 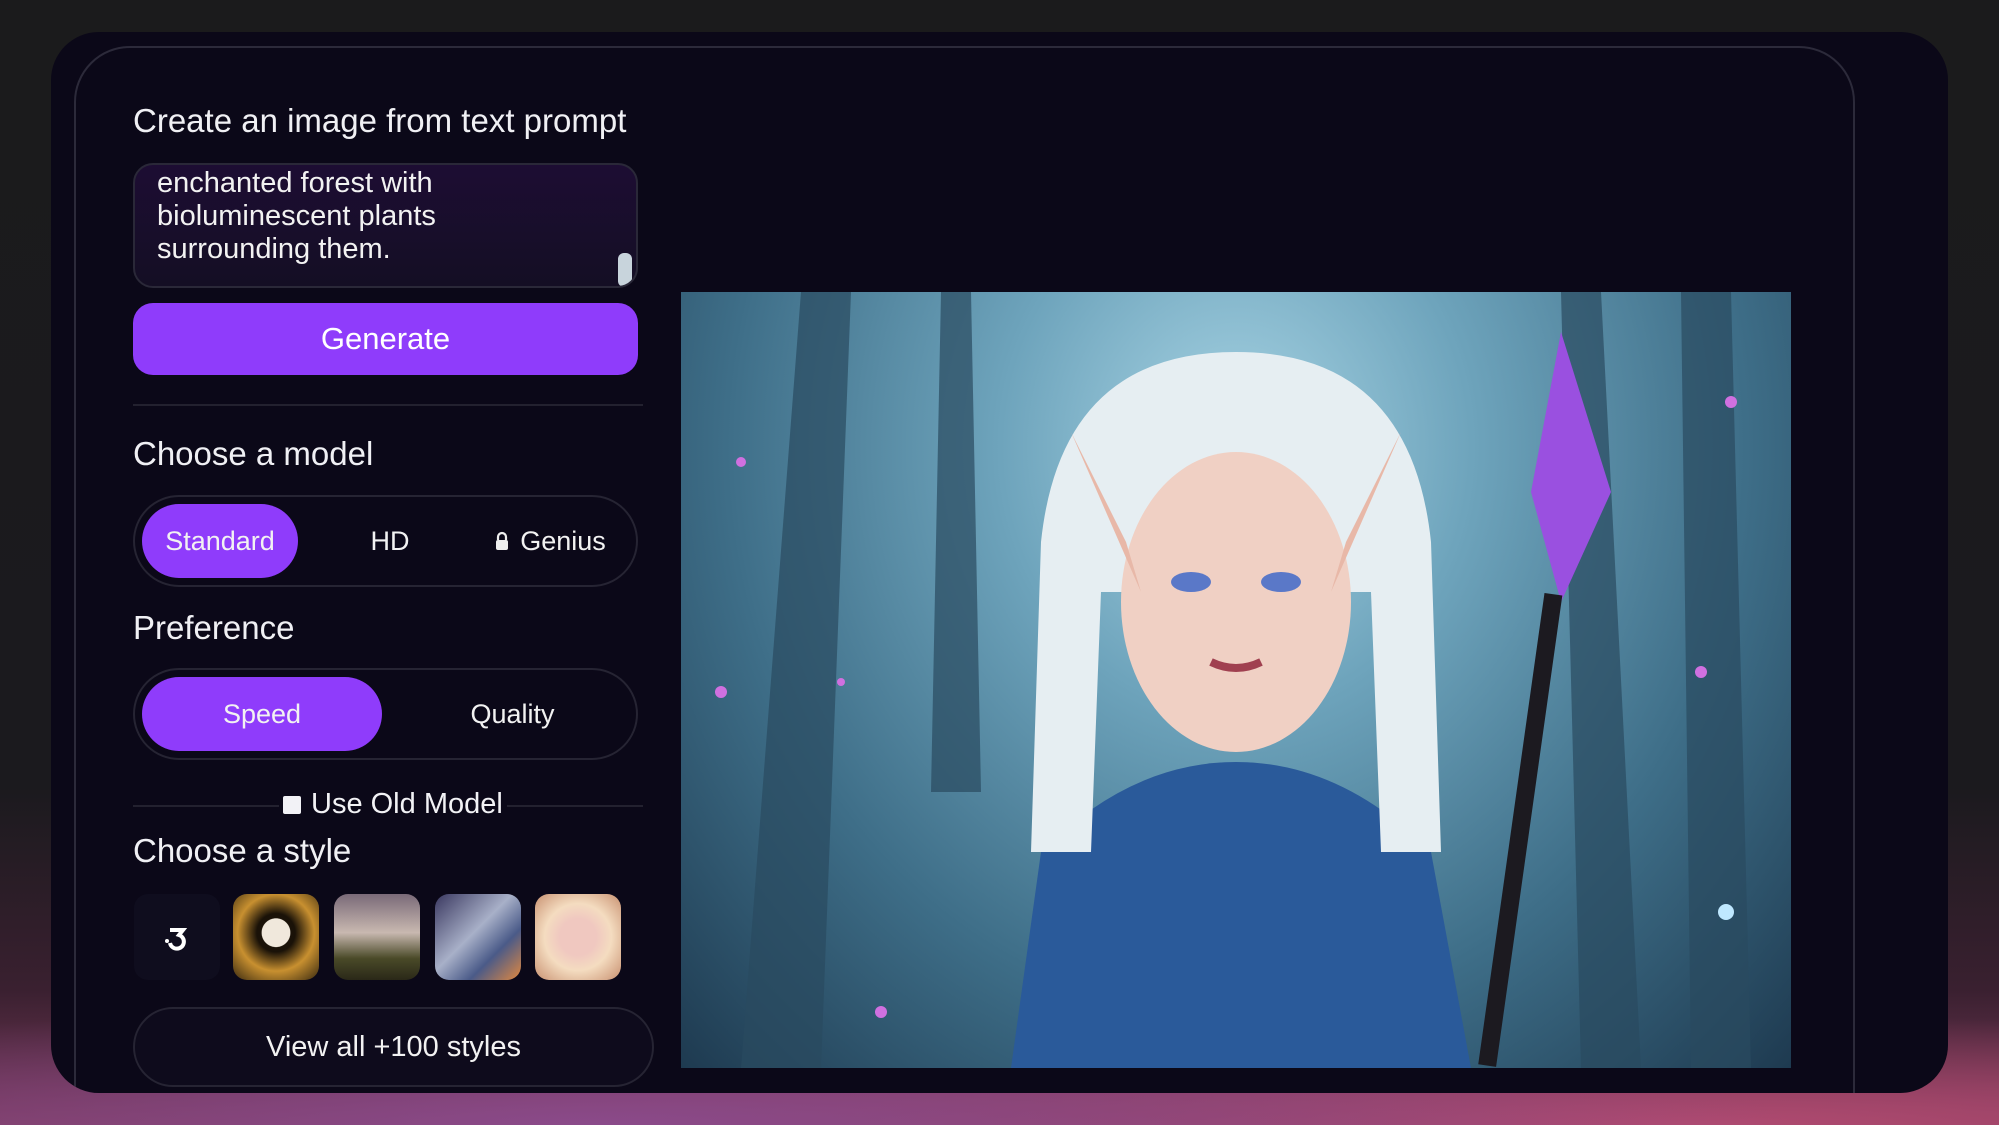 I want to click on model-selector: Standard HD Genius, so click(x=385, y=541).